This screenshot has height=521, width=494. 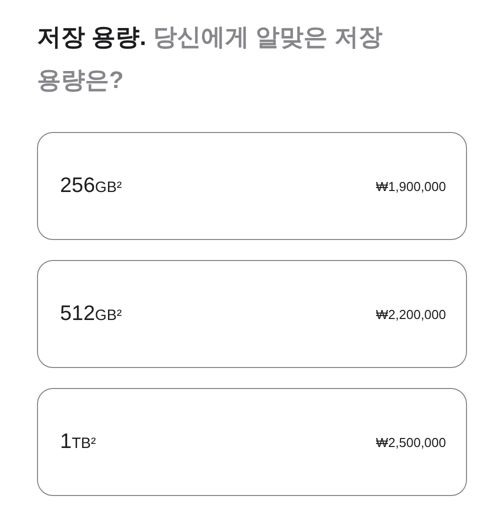 I want to click on capacity-label: 256GB², so click(x=91, y=186).